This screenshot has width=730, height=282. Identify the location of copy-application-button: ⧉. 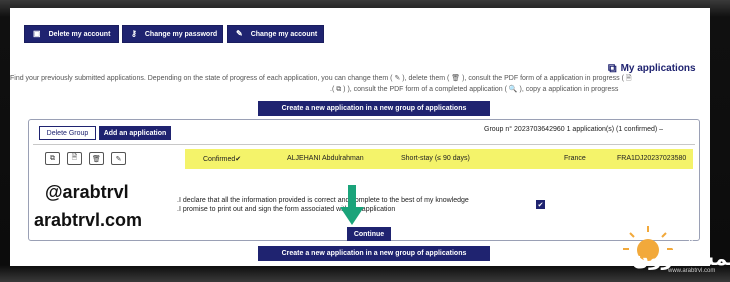
(52, 158).